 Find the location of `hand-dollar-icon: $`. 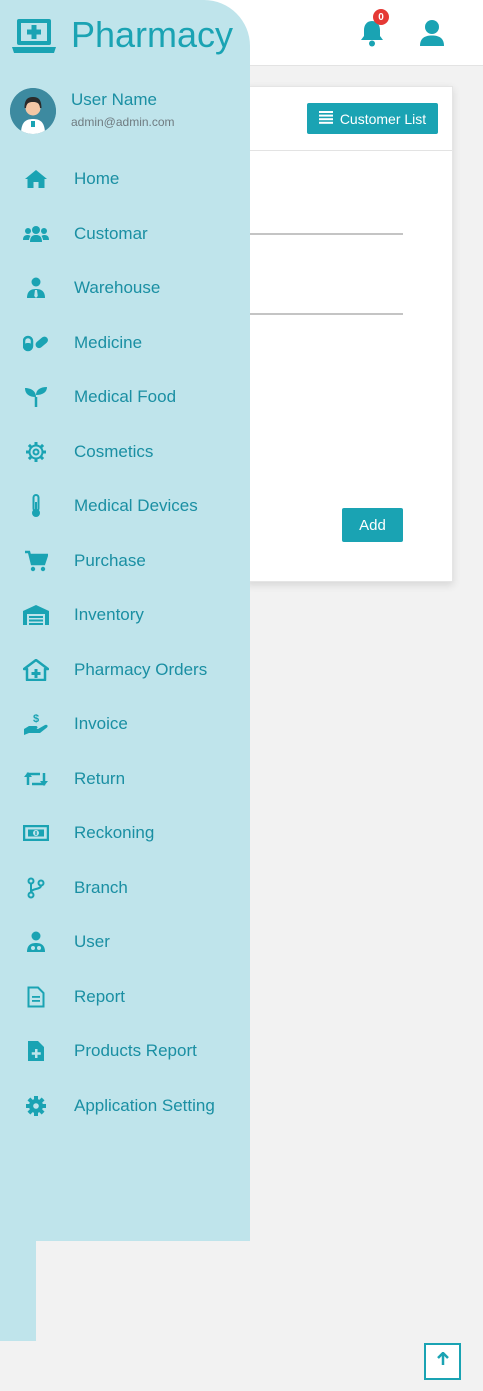

hand-dollar-icon: $ is located at coordinates (36, 724).